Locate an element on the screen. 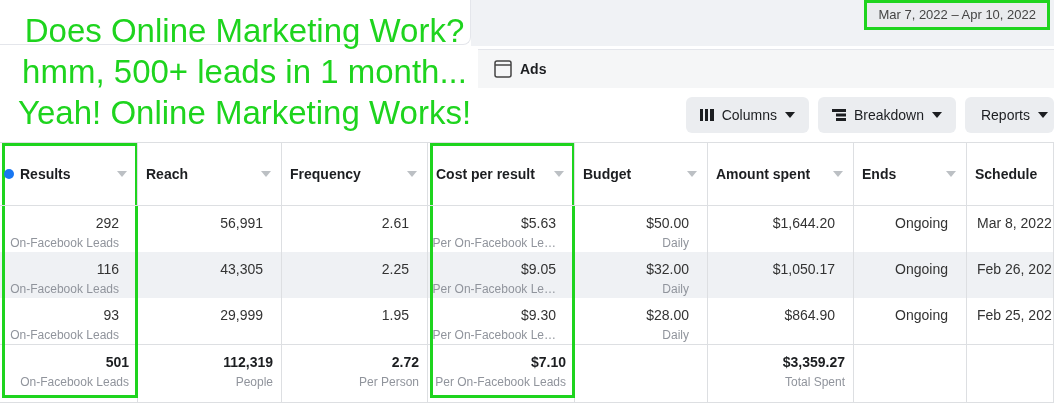  toolbar-button: Columns is located at coordinates (747, 115).